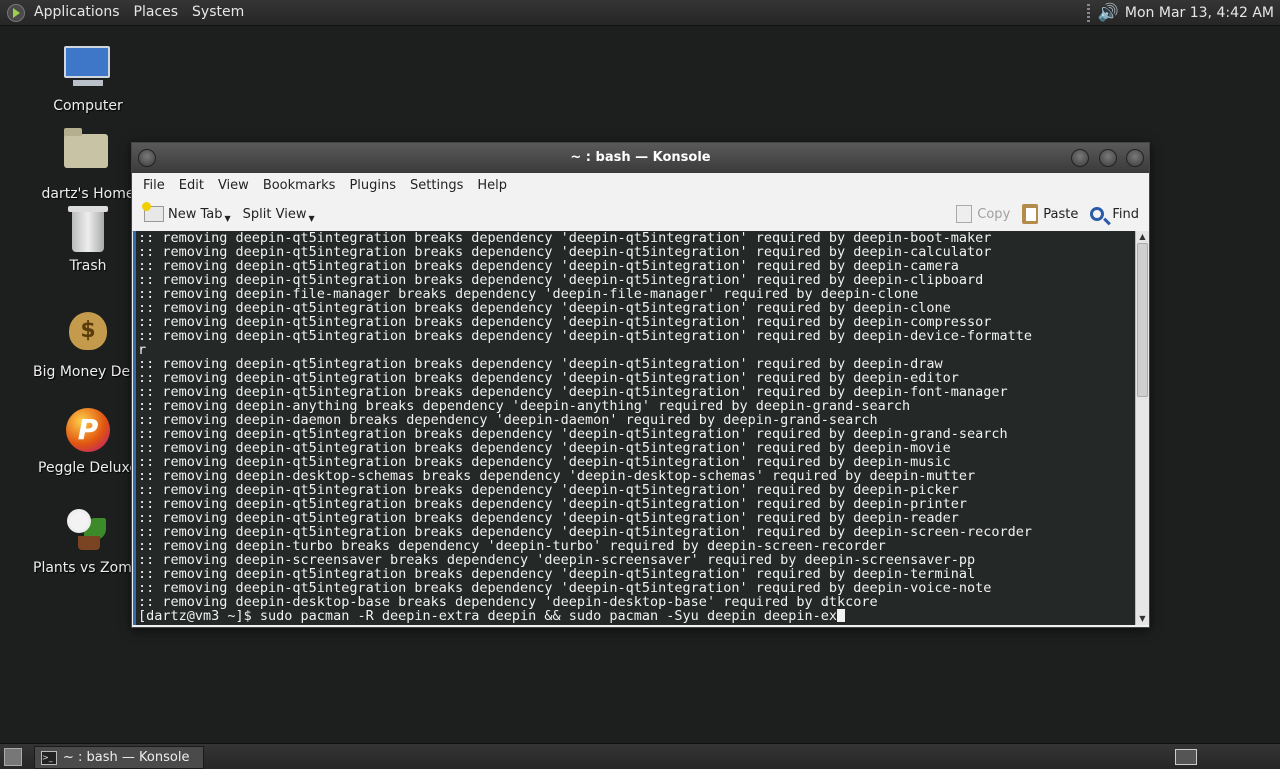 This screenshot has height=769, width=1280. Describe the element at coordinates (191, 185) in the screenshot. I see `menu-edit: Edit` at that location.